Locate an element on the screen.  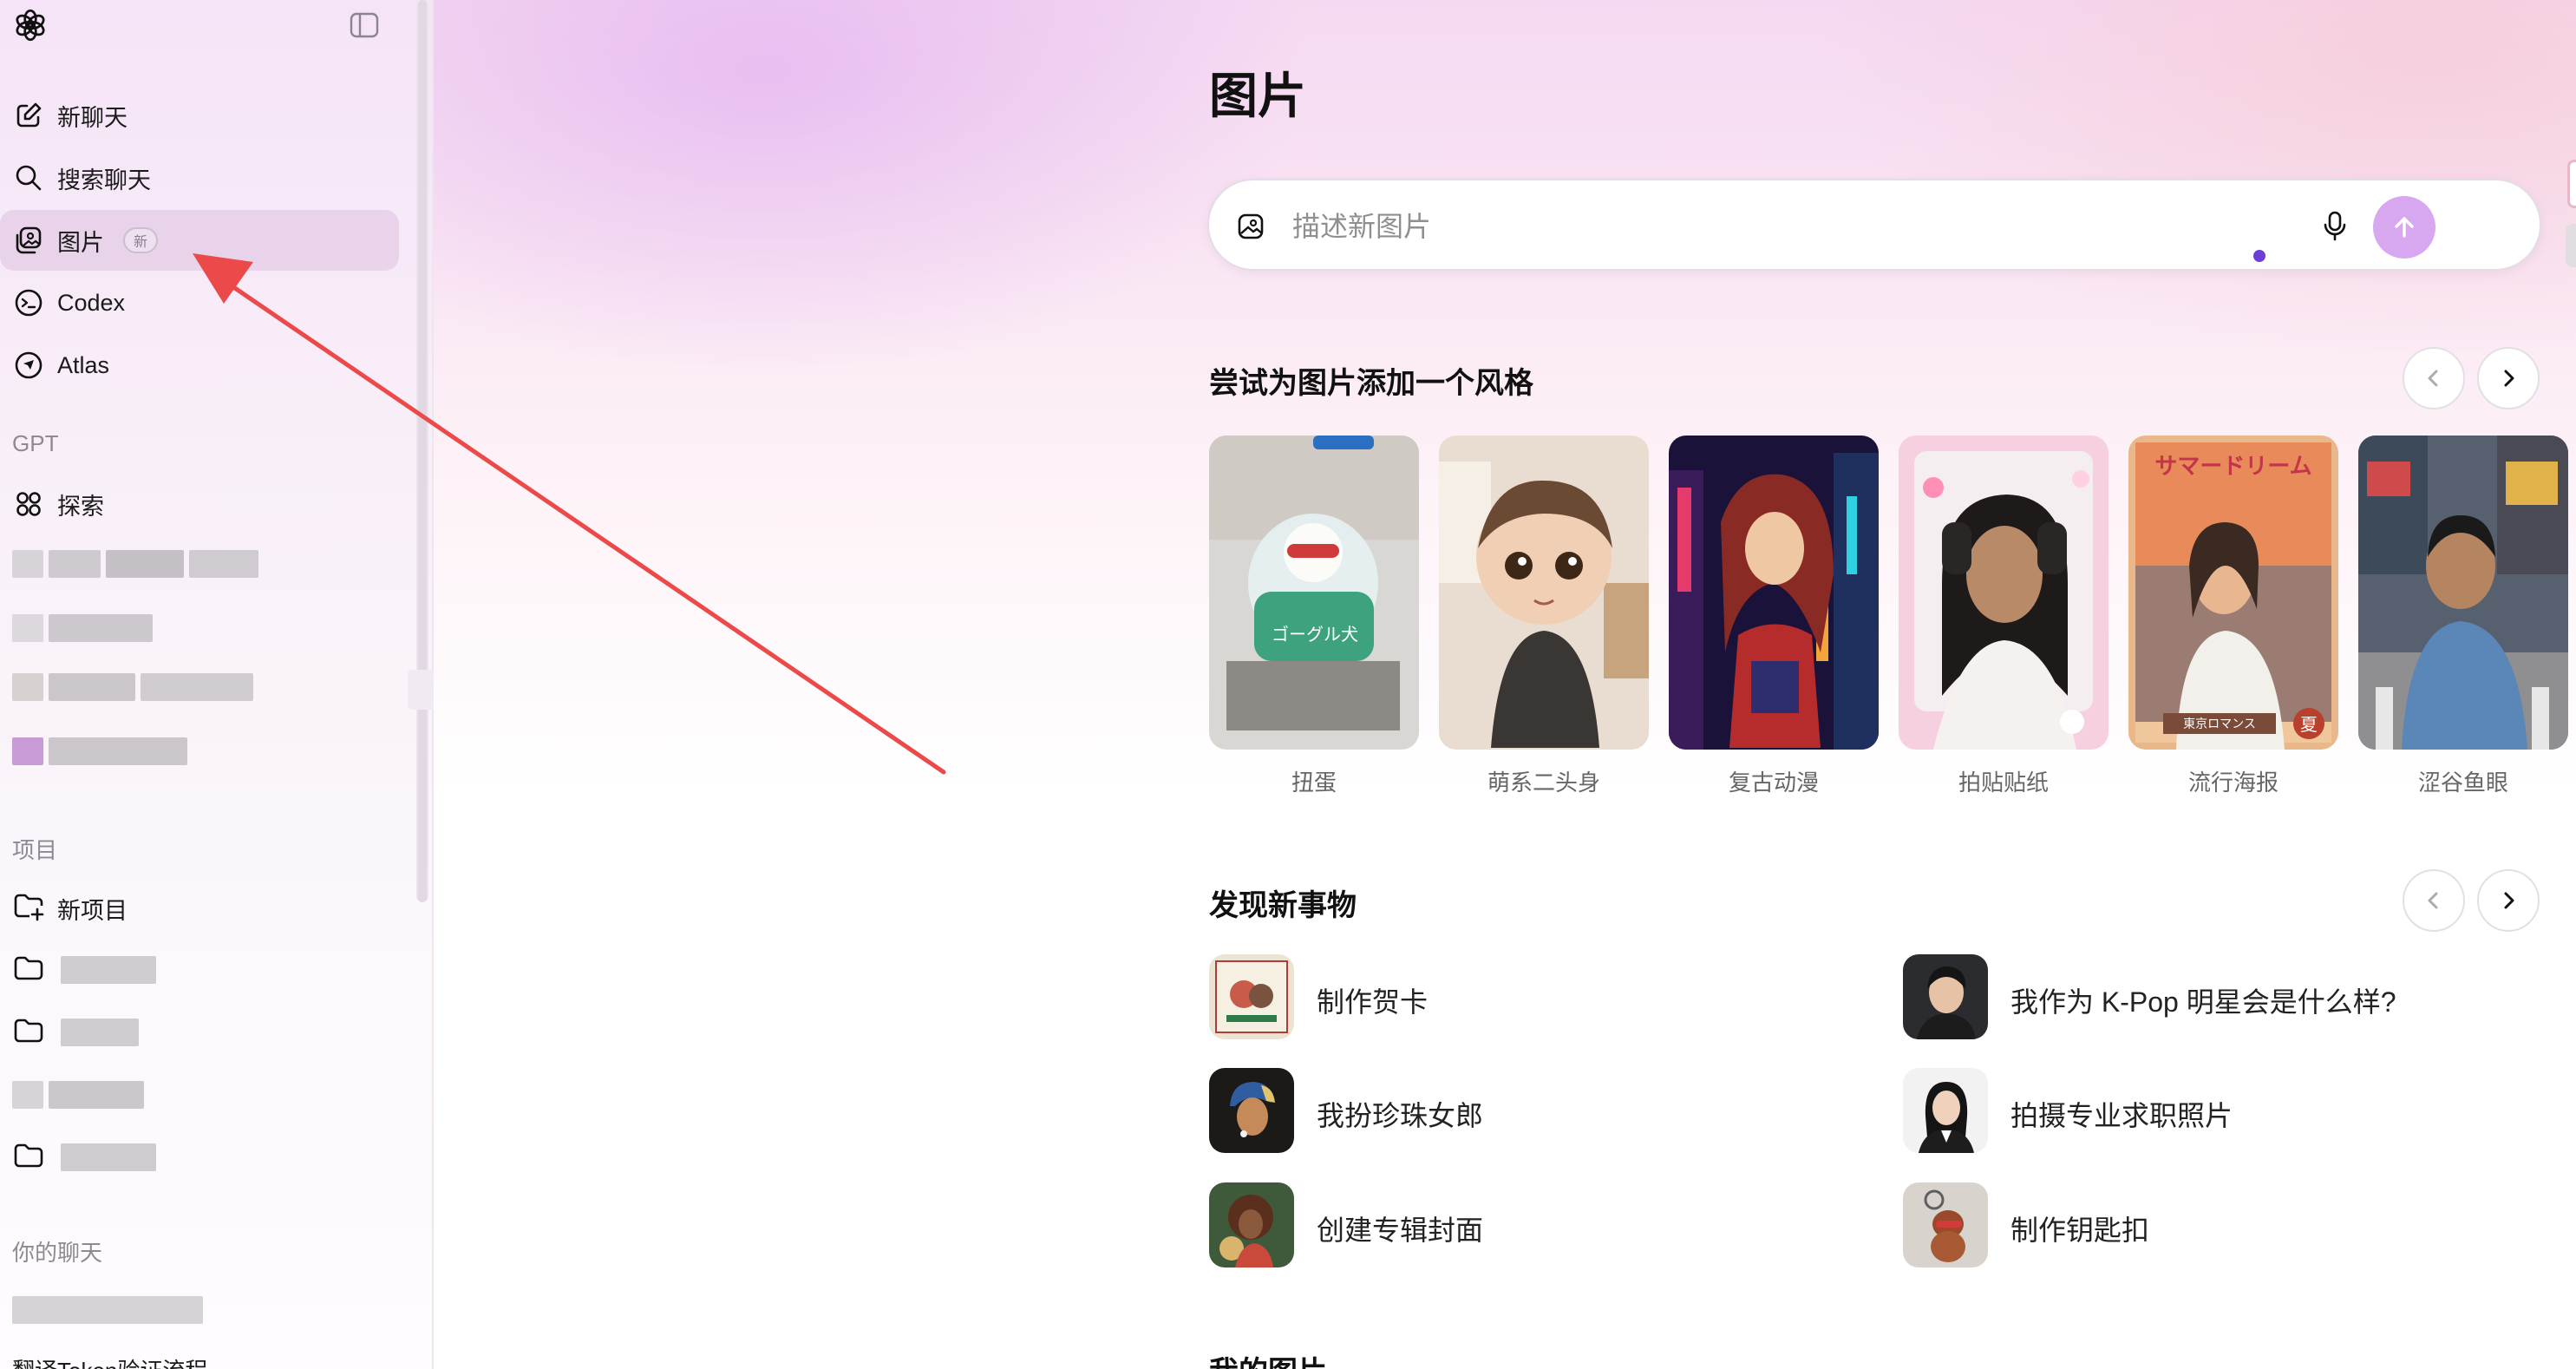
style-card-gashapon: ゴーグル犬 is located at coordinates (1314, 593).